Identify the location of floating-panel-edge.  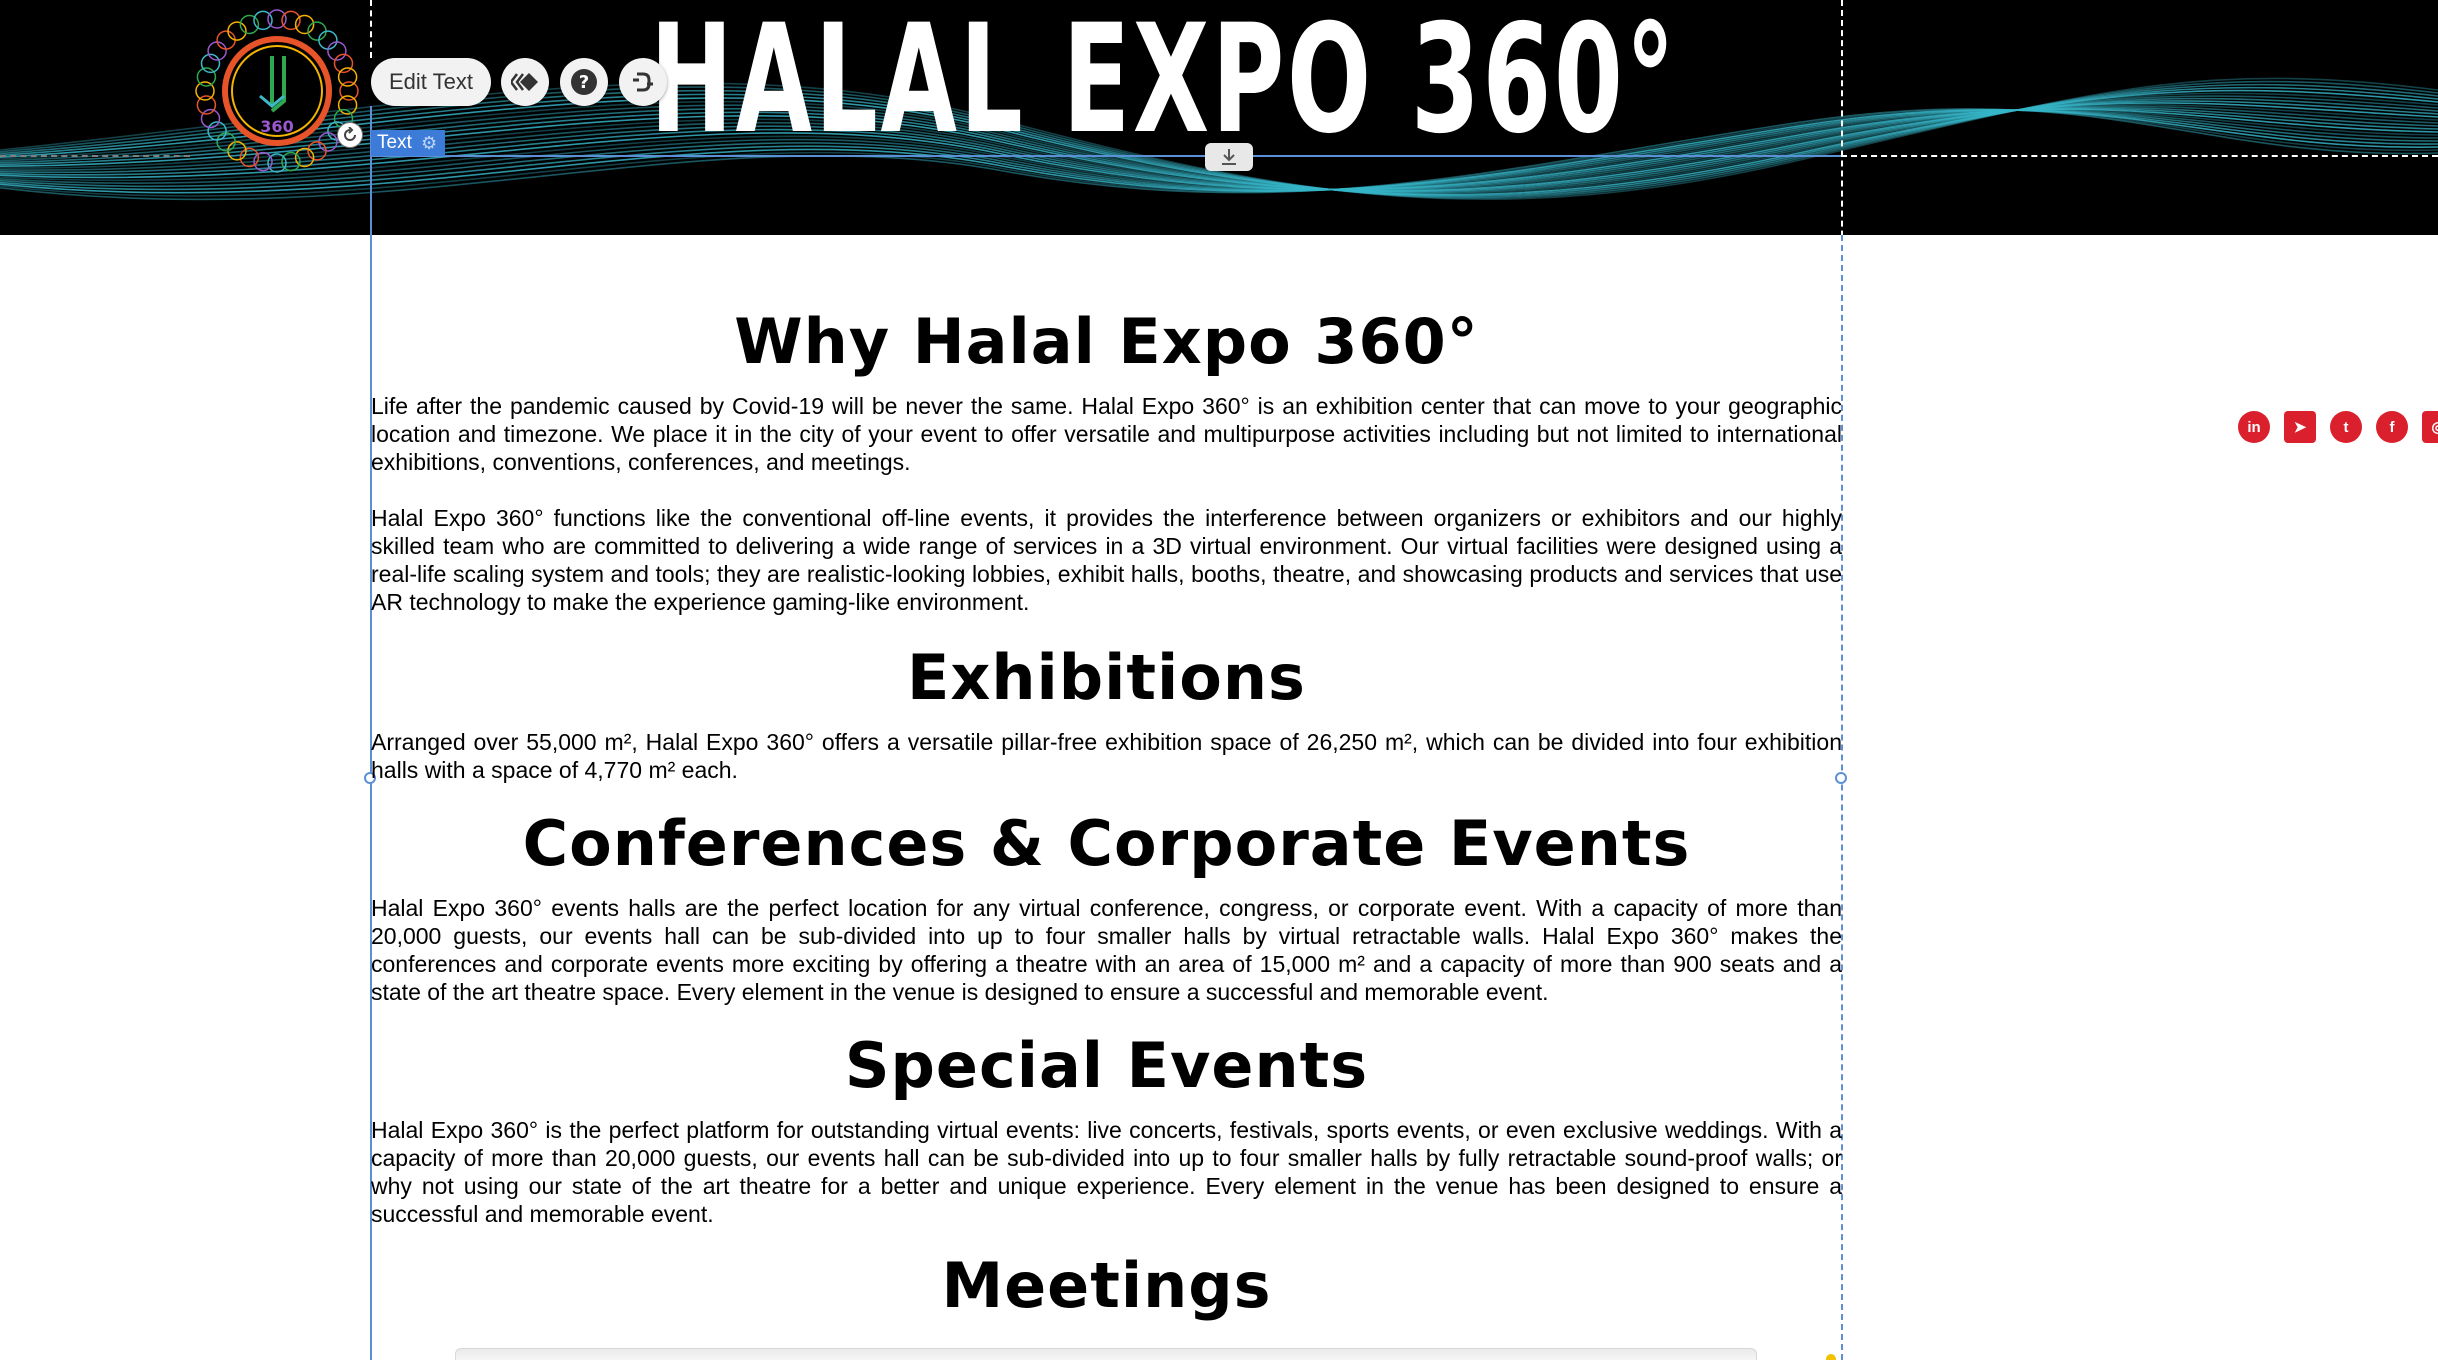
(1106, 1354).